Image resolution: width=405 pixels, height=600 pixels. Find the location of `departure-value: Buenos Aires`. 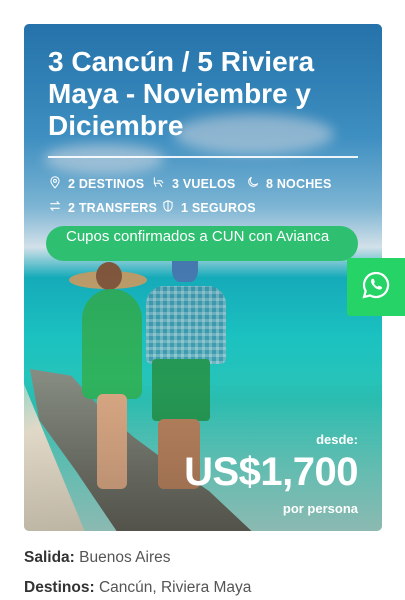

departure-value: Buenos Aires is located at coordinates (125, 557).